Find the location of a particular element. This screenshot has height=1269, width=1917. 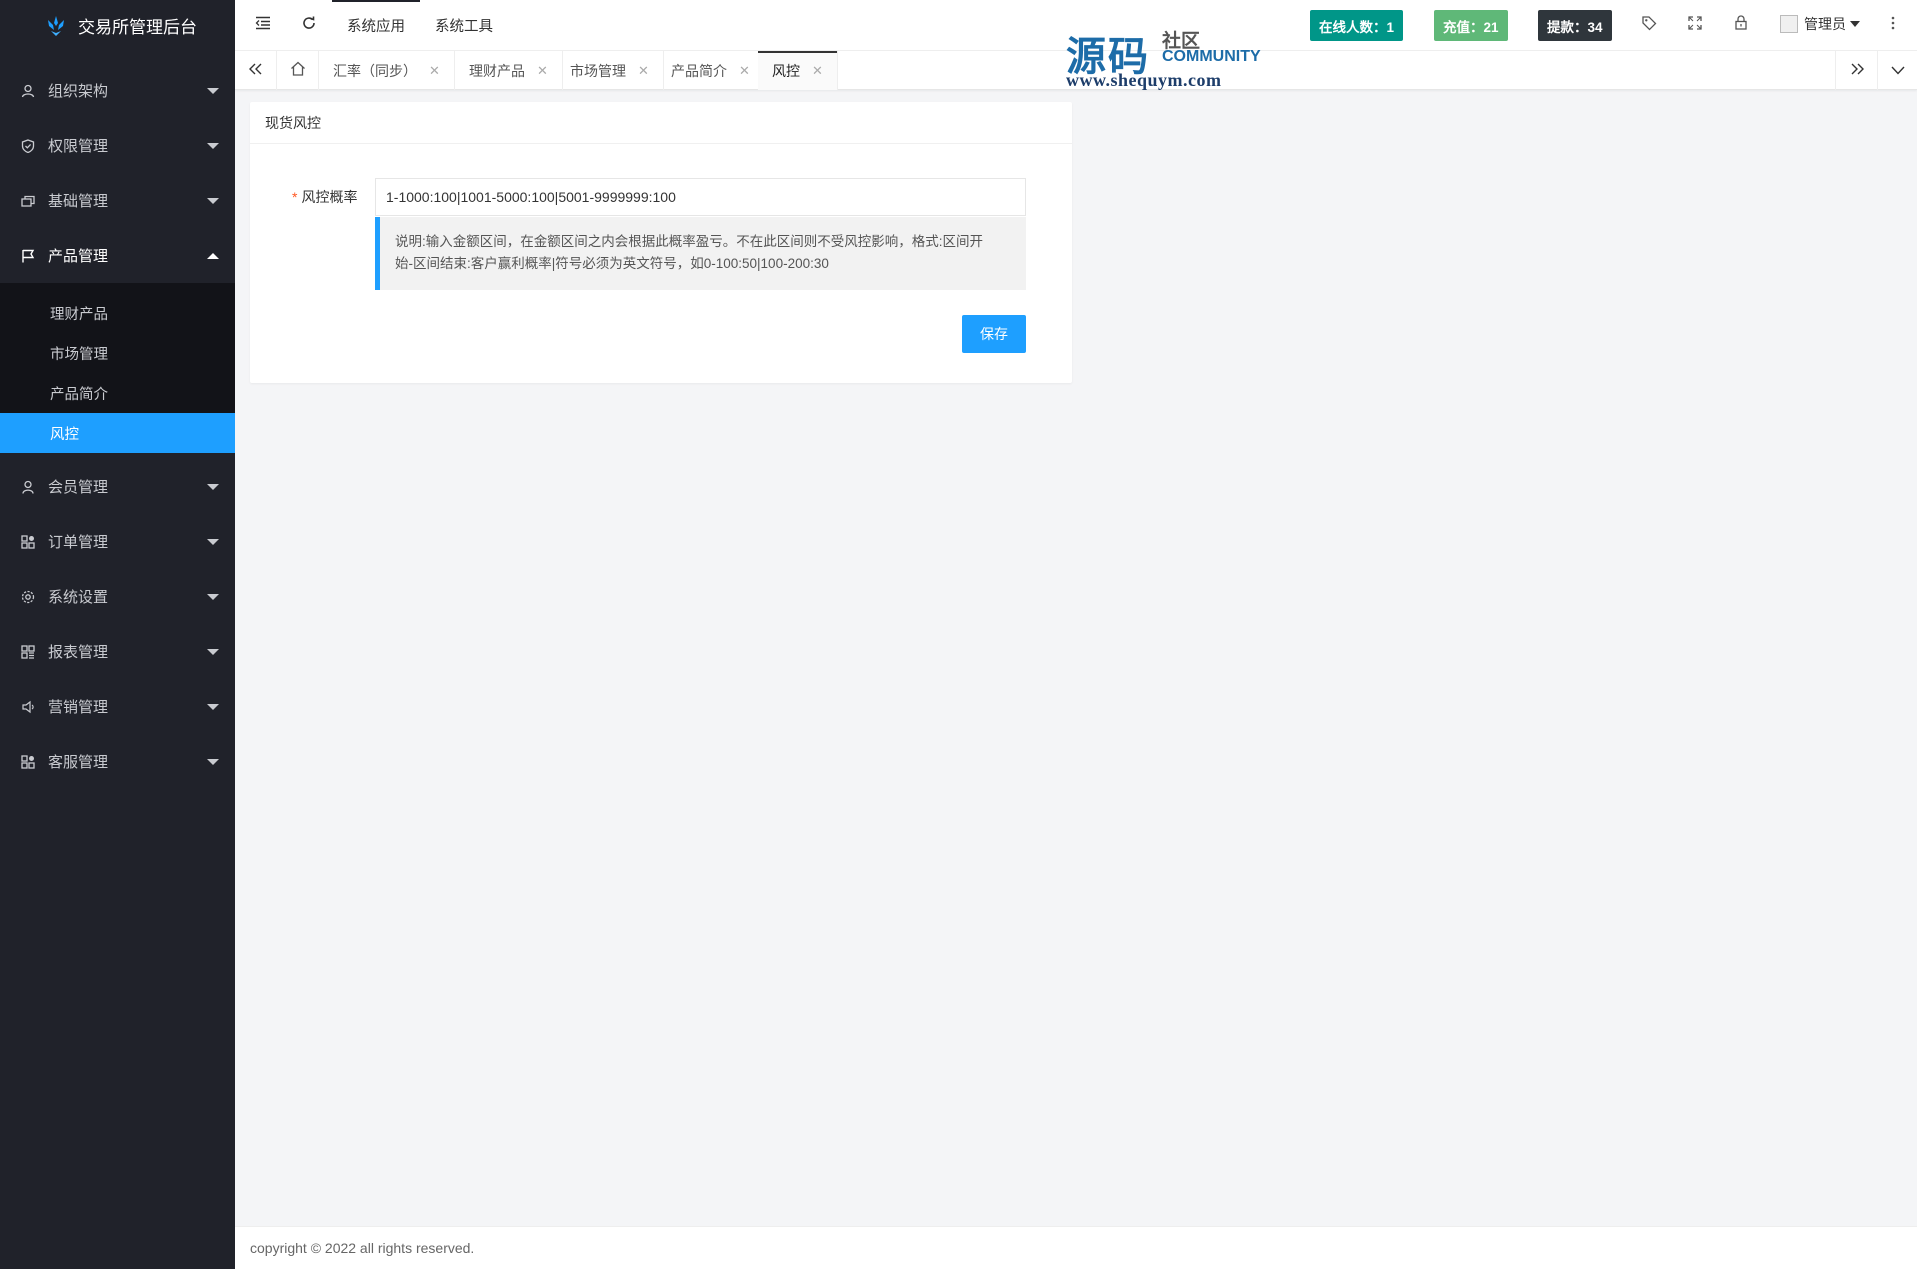

submenu-spacer is located at coordinates (117, 288).